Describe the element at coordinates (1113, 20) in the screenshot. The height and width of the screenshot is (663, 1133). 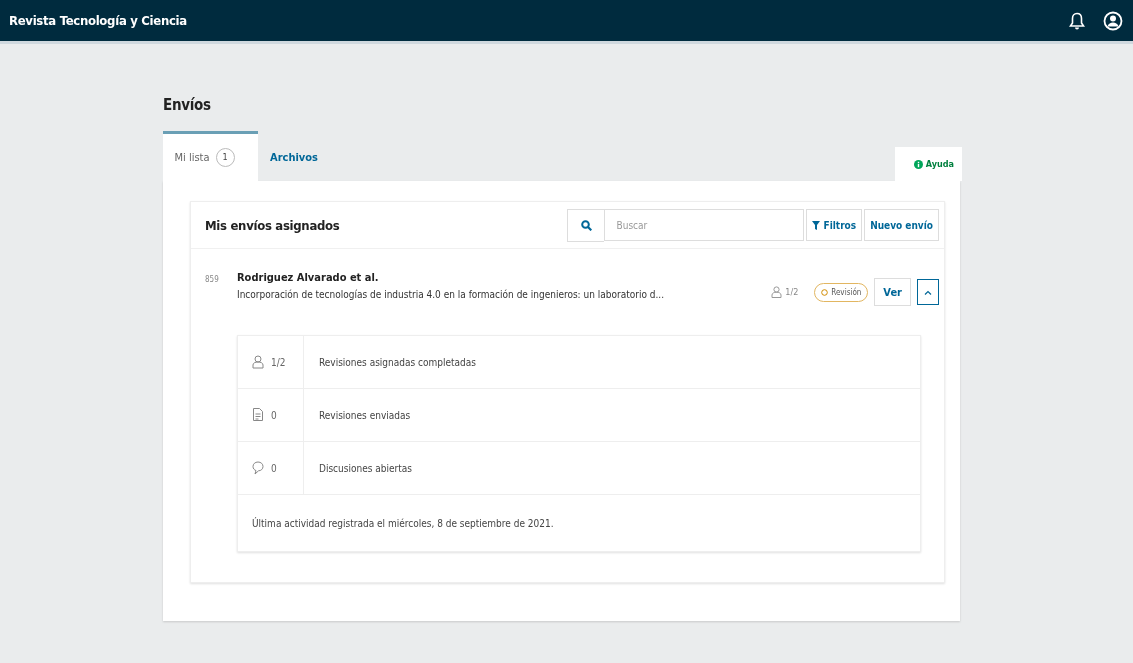
I see `user-avatar-icon` at that location.